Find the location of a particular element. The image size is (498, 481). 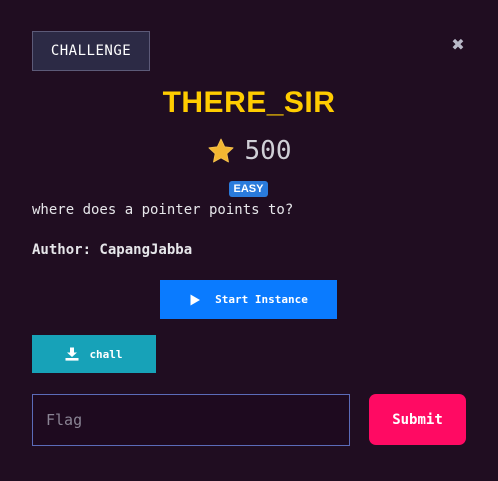

challenge-author: Author: CapangJabba is located at coordinates (112, 250).